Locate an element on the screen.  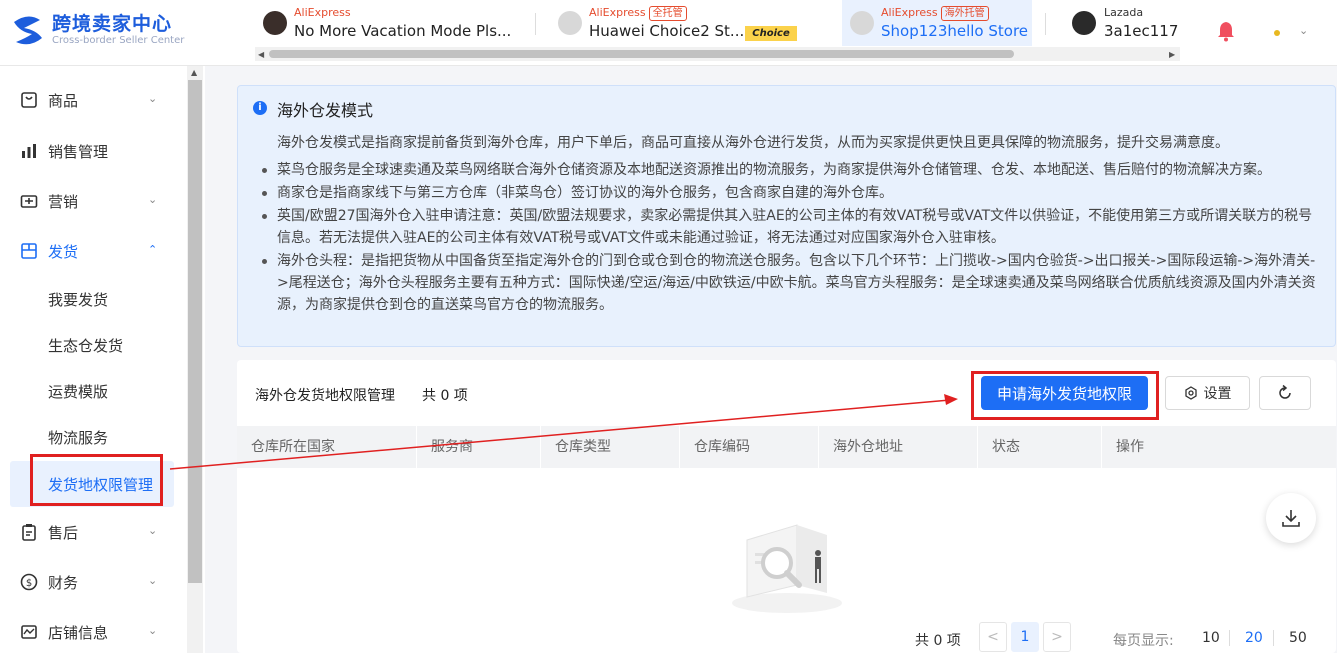
store-tab-4: Lazada 3a1ec117 is located at coordinates (1122, 23).